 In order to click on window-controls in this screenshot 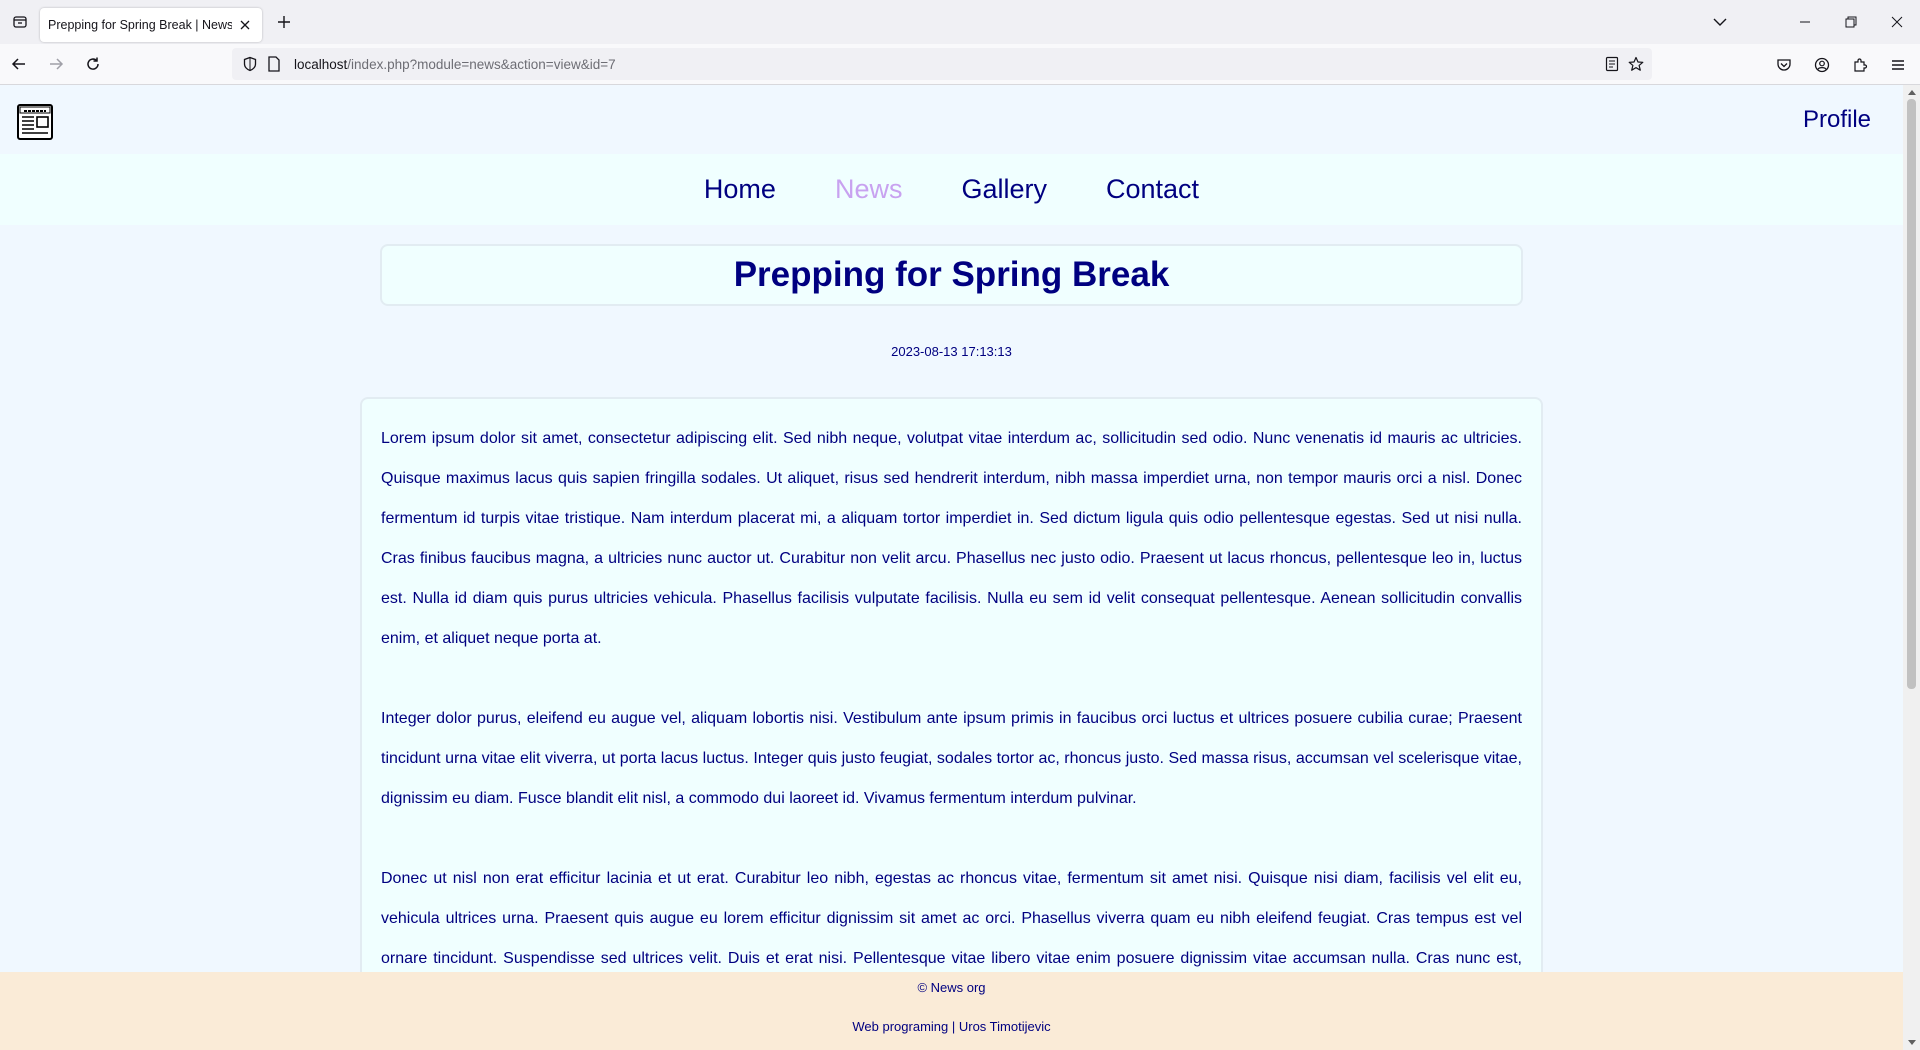, I will do `click(1851, 22)`.